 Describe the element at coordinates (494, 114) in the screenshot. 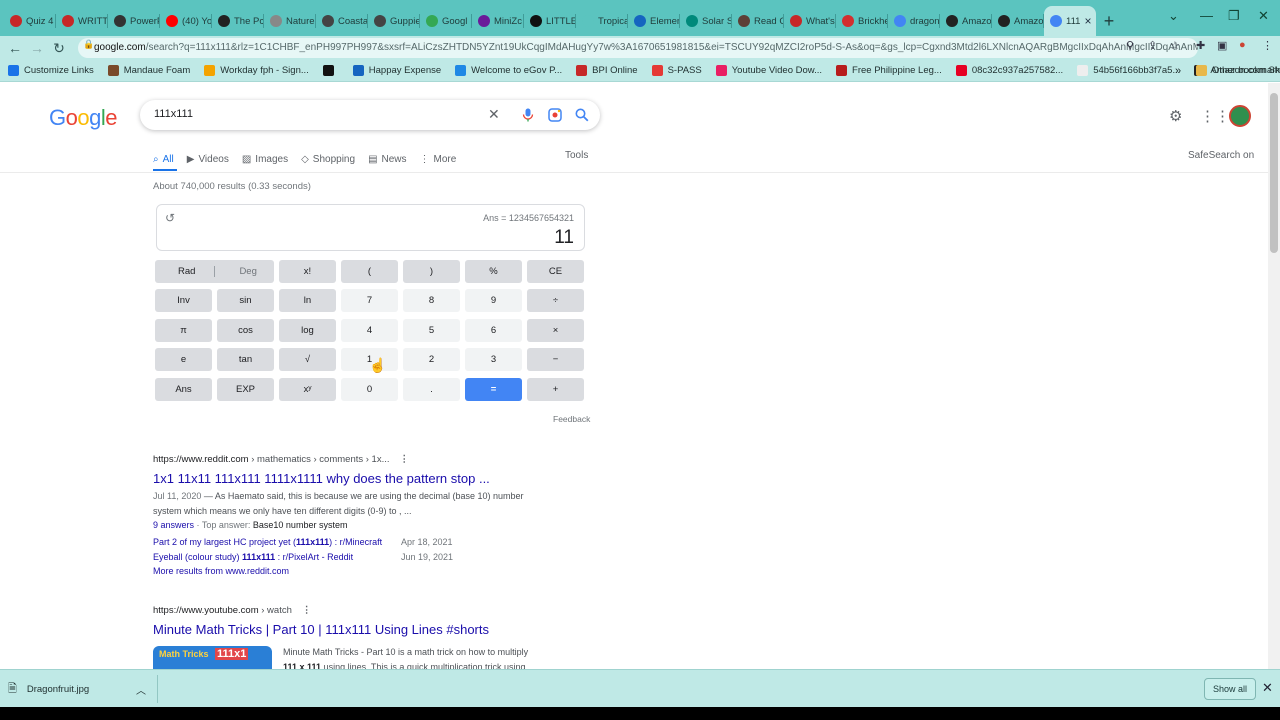

I see `clear-icon: ✕` at that location.